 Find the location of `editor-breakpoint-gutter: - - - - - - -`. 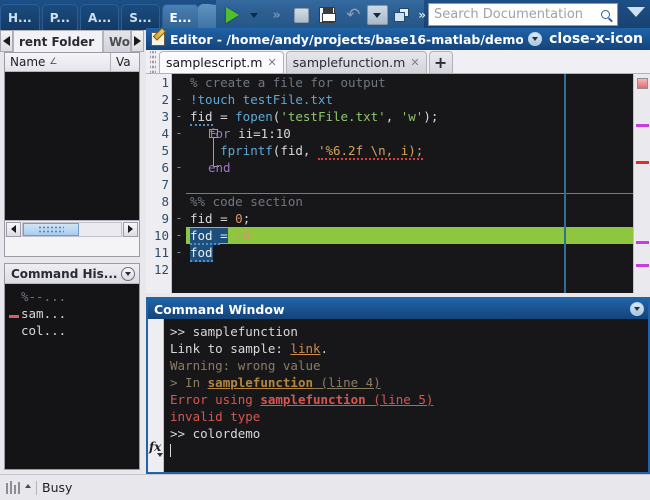

editor-breakpoint-gutter: - - - - - - - is located at coordinates (179, 183).